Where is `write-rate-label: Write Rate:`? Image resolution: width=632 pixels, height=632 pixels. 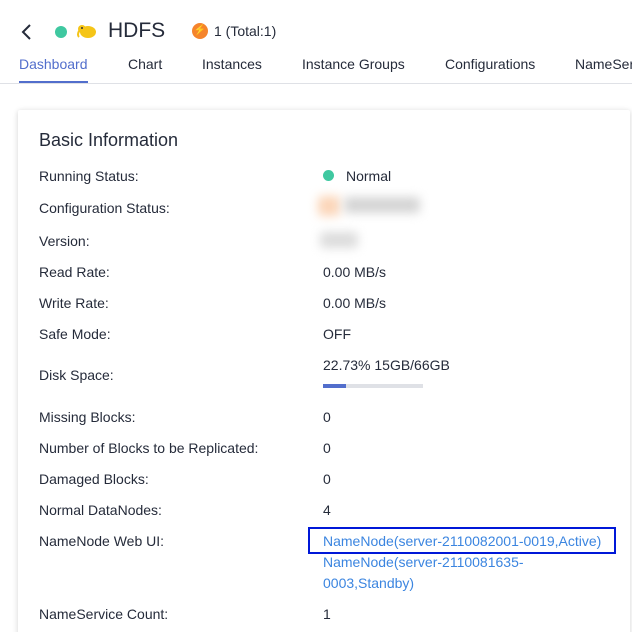
write-rate-label: Write Rate: is located at coordinates (74, 303).